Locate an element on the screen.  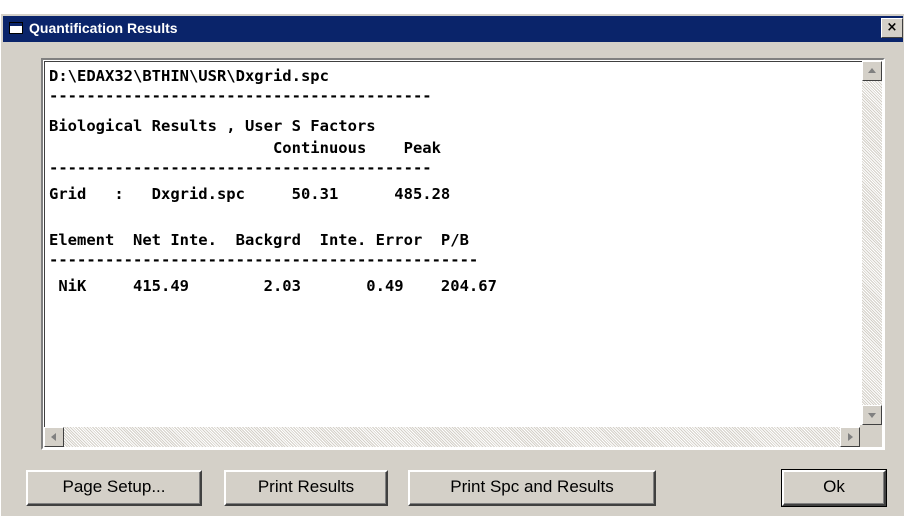
results-line-mode: Biological Results , User S Factors is located at coordinates (212, 126).